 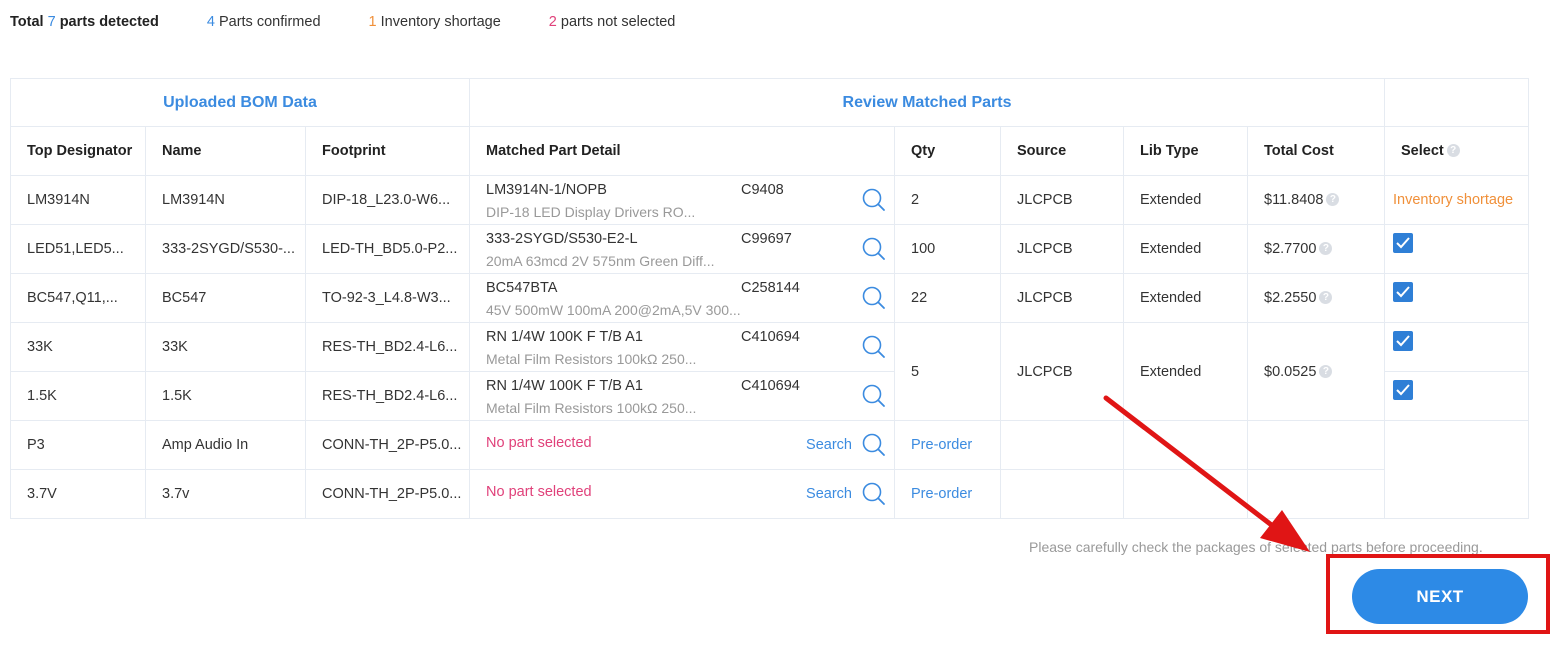 What do you see at coordinates (210, 22) in the screenshot?
I see `confirmed-count: 4` at bounding box center [210, 22].